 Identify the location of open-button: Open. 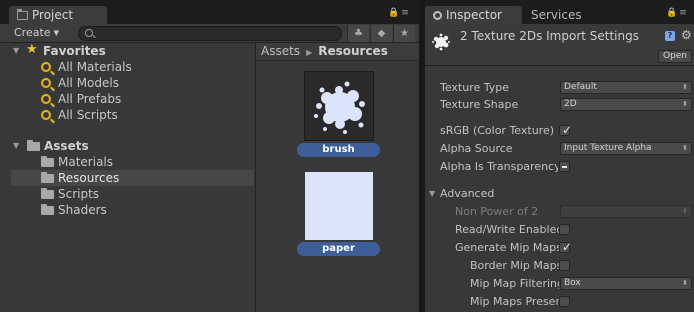
(675, 56).